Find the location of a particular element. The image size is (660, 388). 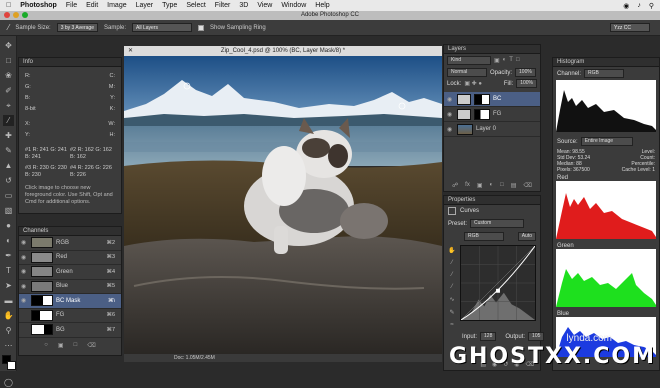

menu-view: View is located at coordinates (264, 5).